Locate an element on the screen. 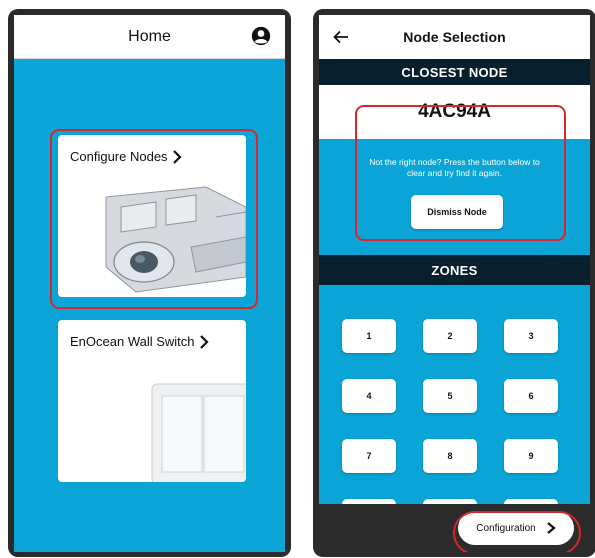  configuration-button: Configuration is located at coordinates (516, 528).